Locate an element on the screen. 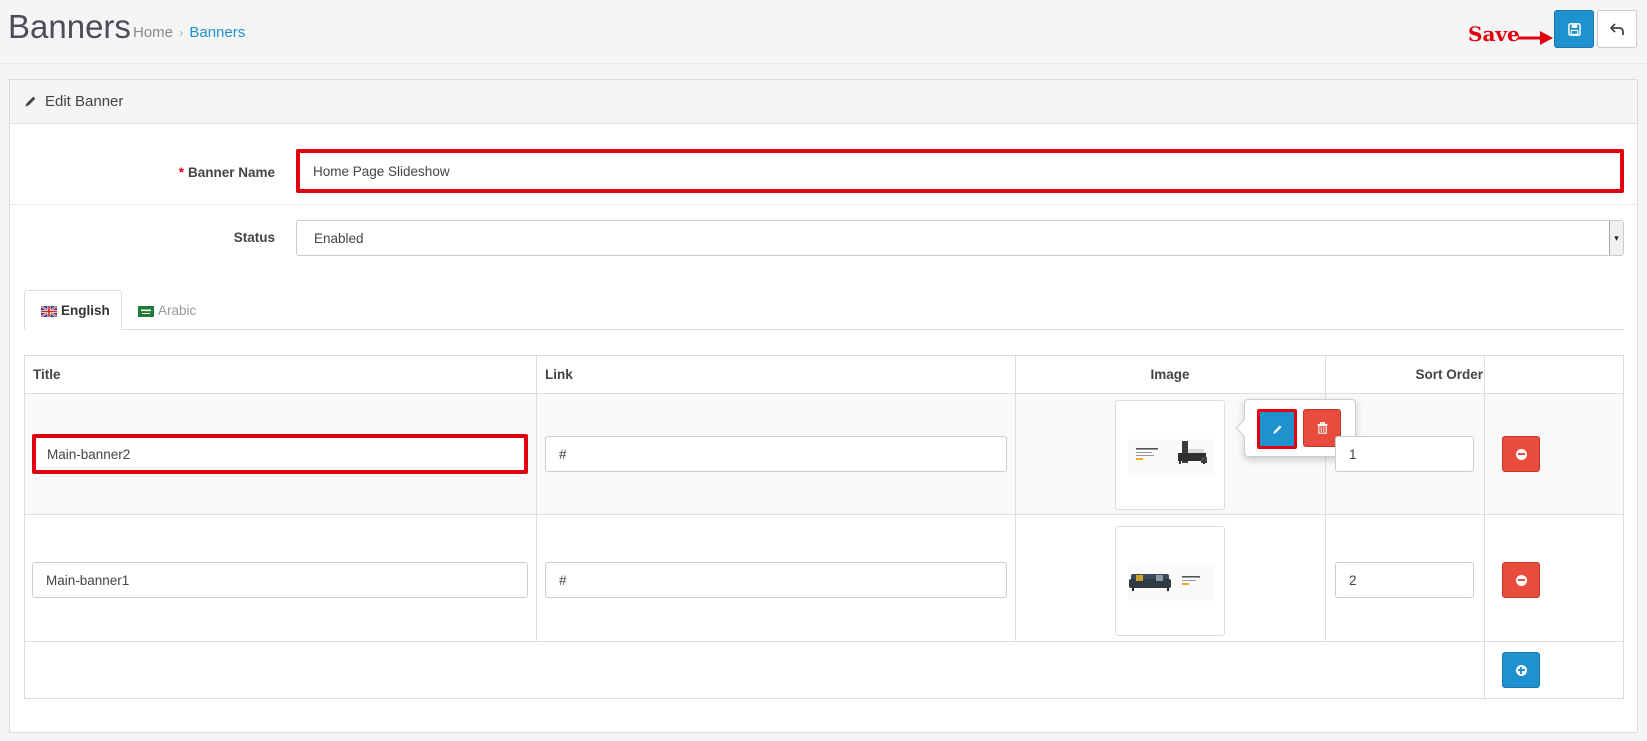 Image resolution: width=1647 pixels, height=741 pixels. trash-icon is located at coordinates (1322, 428).